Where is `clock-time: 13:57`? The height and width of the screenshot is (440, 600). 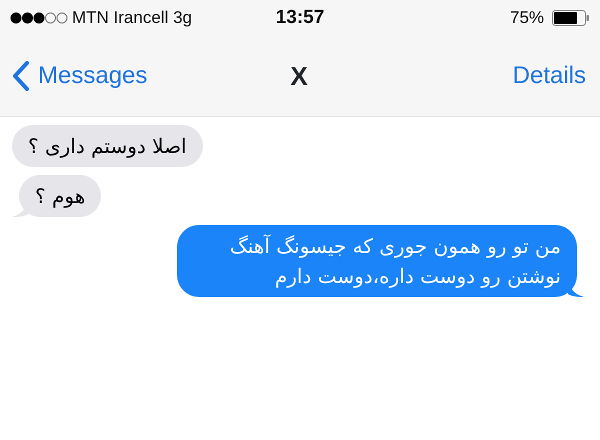
clock-time: 13:57 is located at coordinates (300, 18).